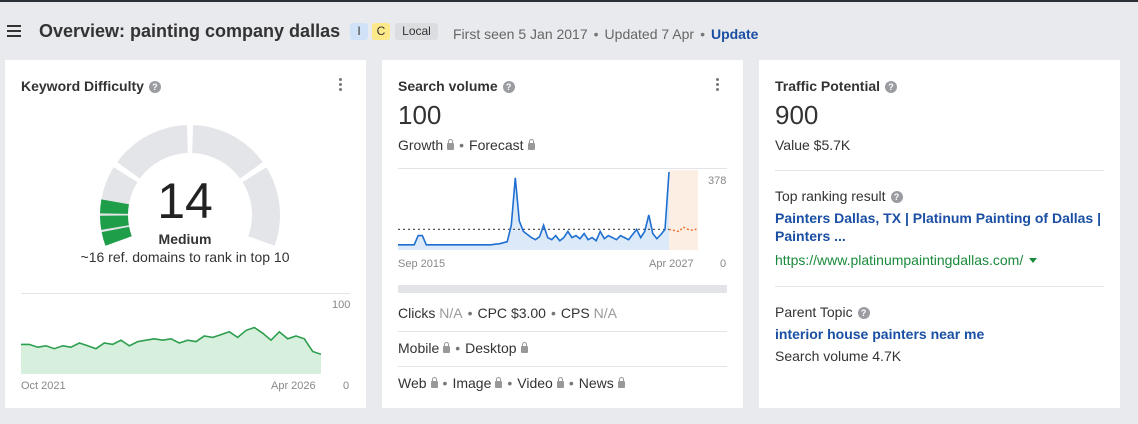 This screenshot has height=424, width=1138. Describe the element at coordinates (562, 289) in the screenshot. I see `volume-range-bar` at that location.